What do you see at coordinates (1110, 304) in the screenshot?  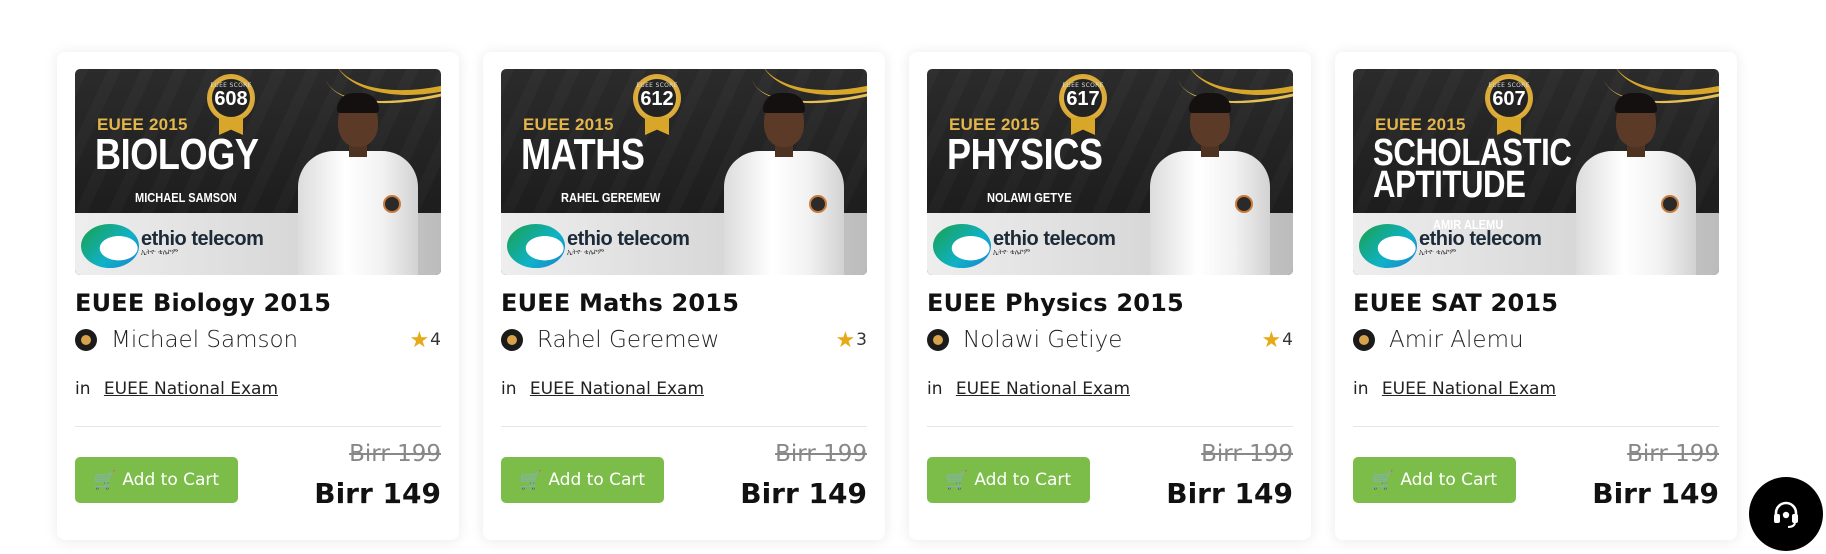 I see `course-title: EUEE Physics 2015` at bounding box center [1110, 304].